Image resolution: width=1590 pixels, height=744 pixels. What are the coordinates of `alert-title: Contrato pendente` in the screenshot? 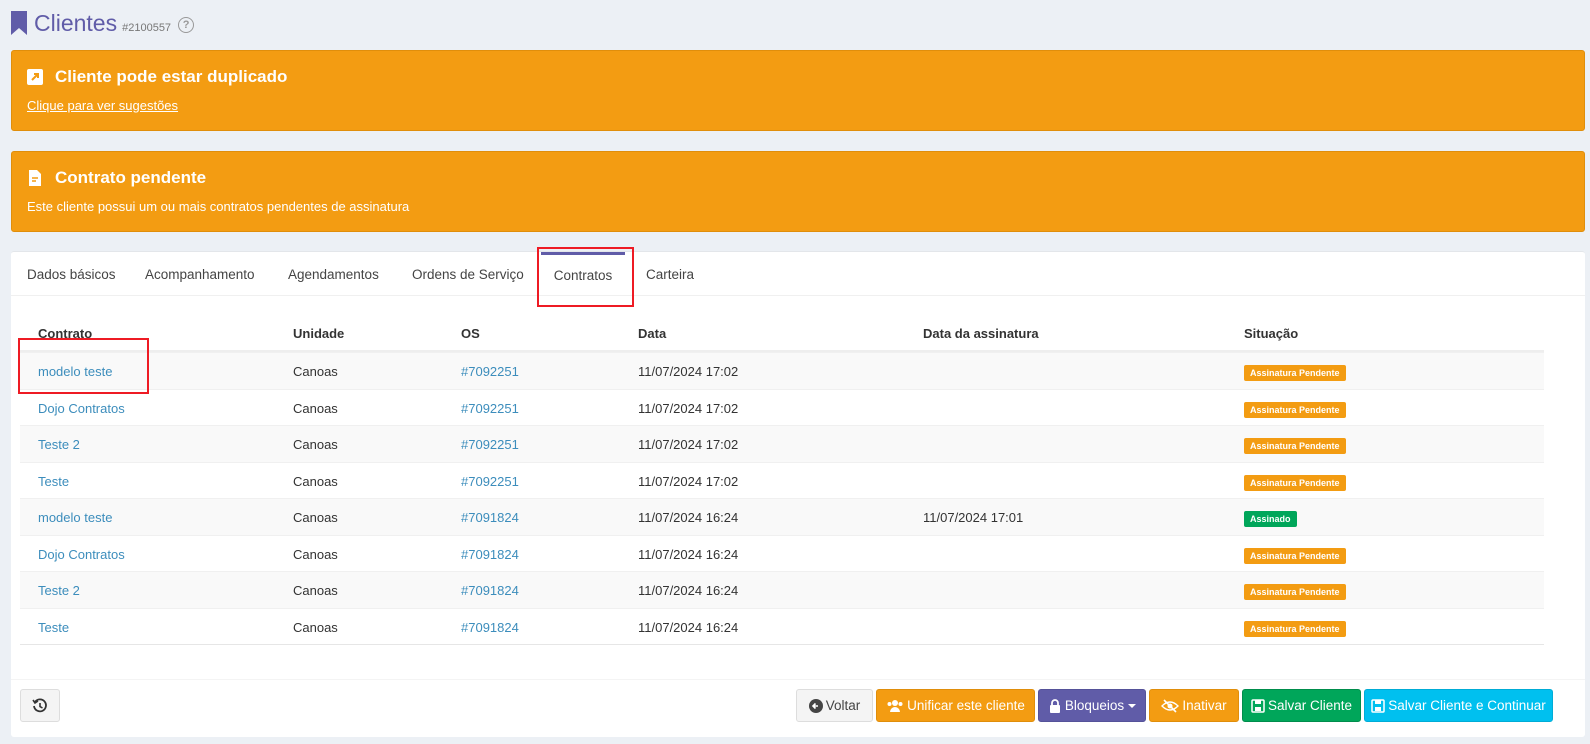 It's located at (131, 177).